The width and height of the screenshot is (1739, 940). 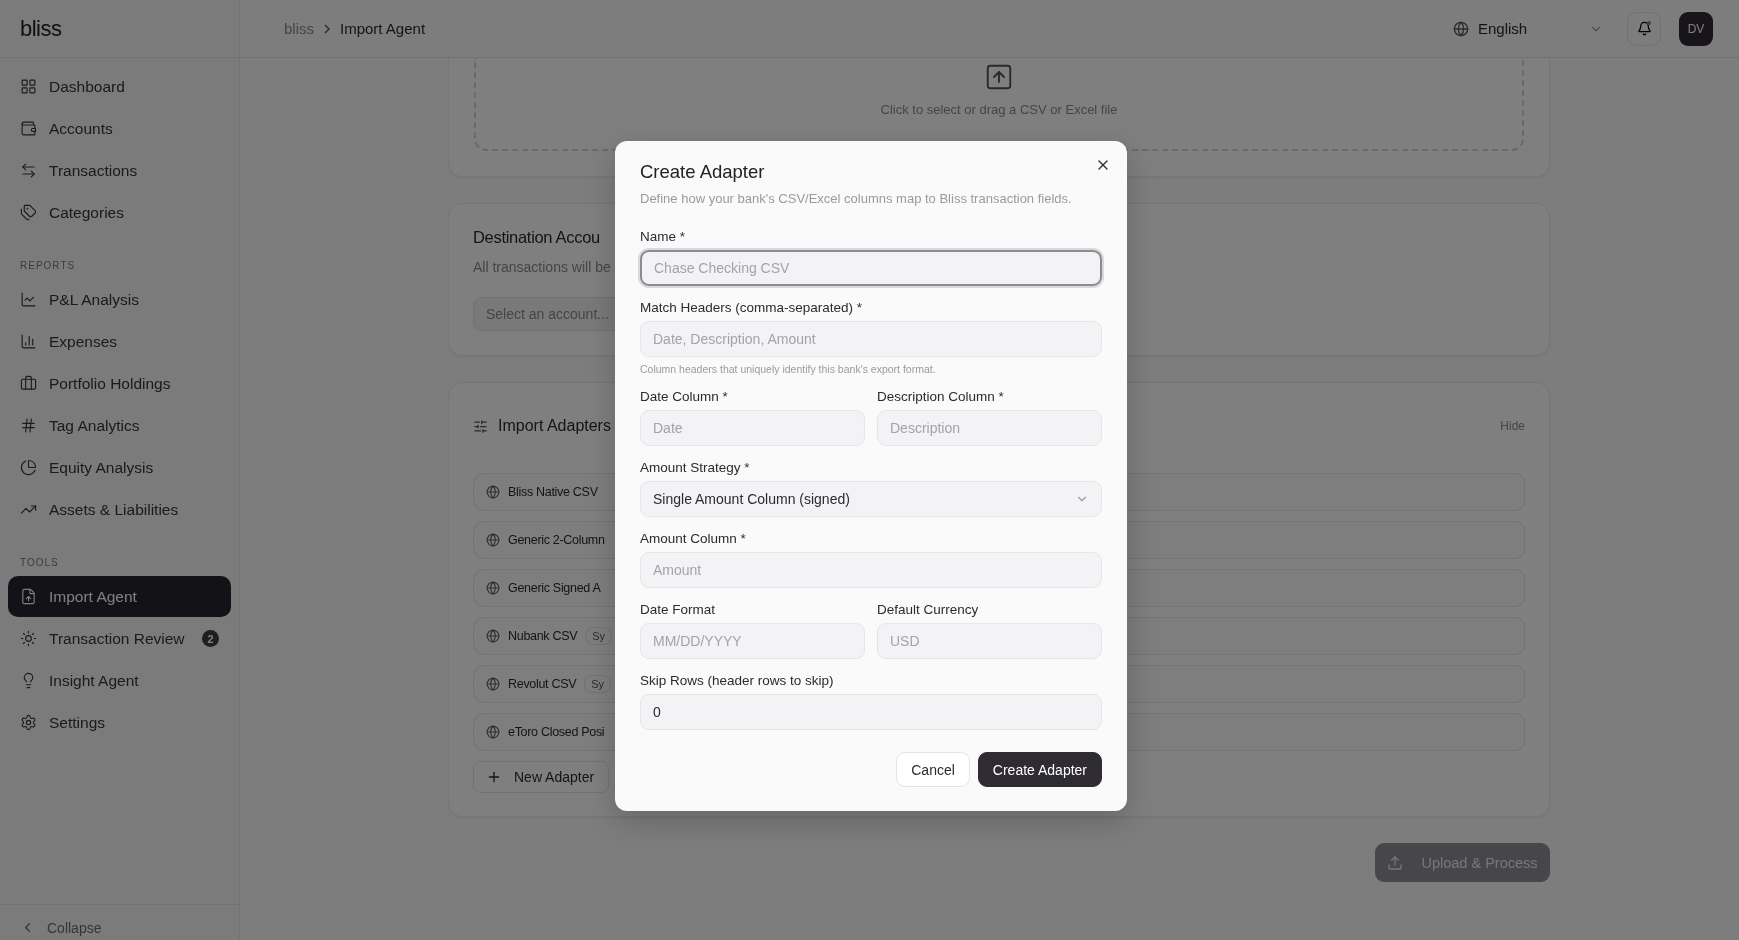 I want to click on adapter-name: eToro Closed Posi, so click(x=556, y=732).